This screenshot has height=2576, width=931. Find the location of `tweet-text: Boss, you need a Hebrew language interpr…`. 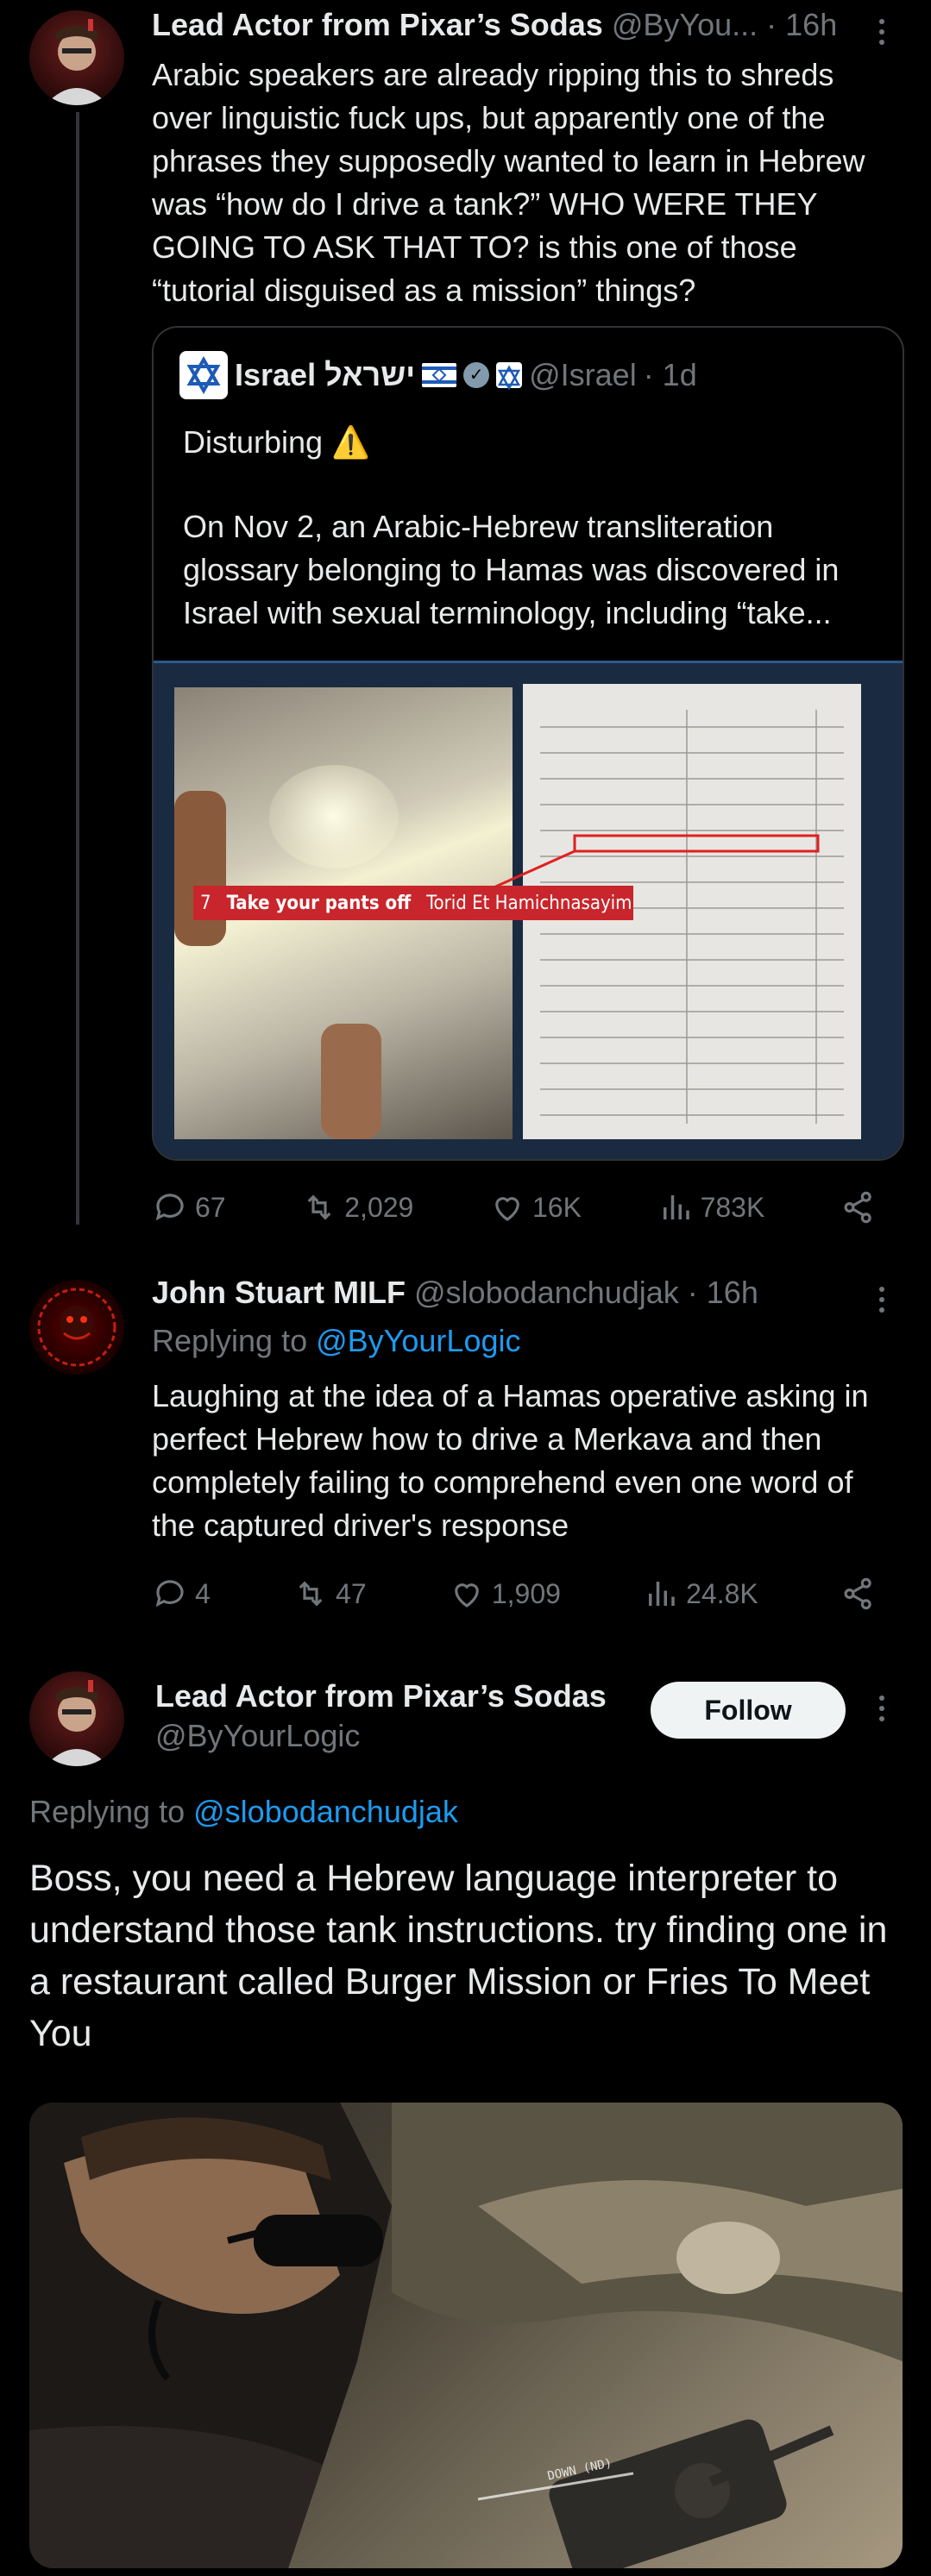

tweet-text: Boss, you need a Hebrew language interpr… is located at coordinates (458, 1956).